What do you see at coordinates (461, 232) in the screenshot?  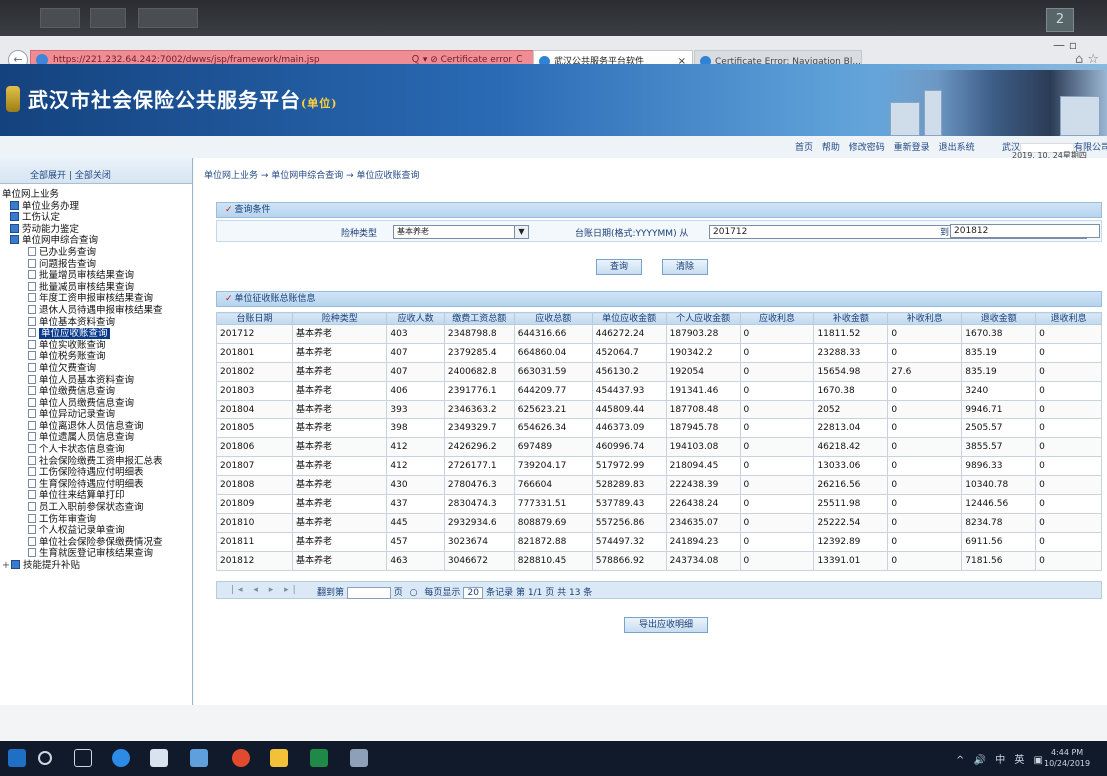 I see `insurance-type-select: 基本养老 ▼` at bounding box center [461, 232].